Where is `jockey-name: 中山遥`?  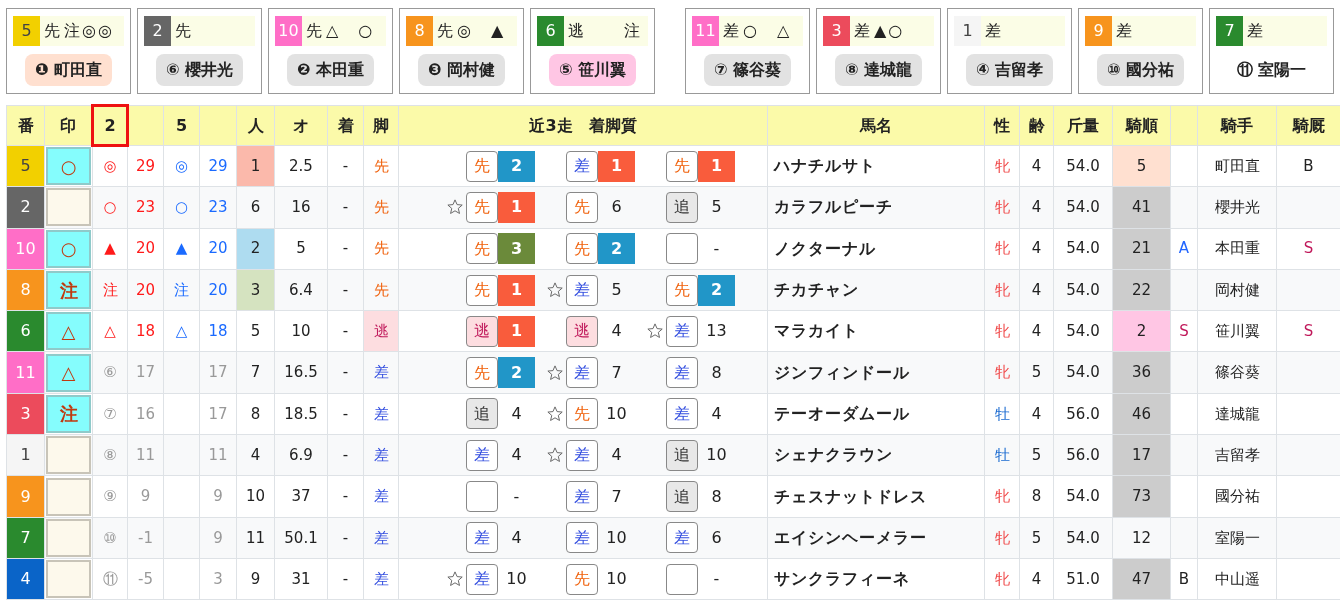
jockey-name: 中山遥 is located at coordinates (1237, 579).